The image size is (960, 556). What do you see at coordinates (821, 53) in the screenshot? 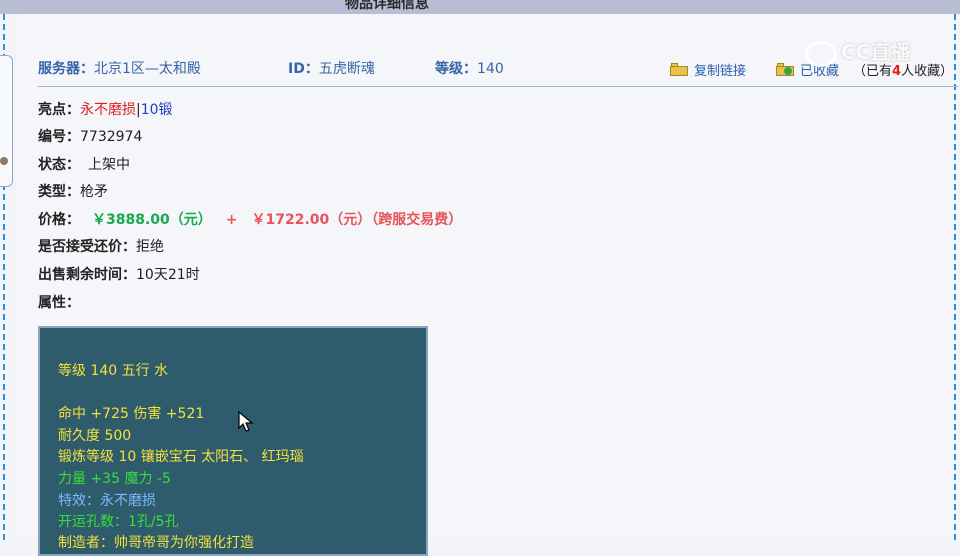
I see `cc-logo-icon` at bounding box center [821, 53].